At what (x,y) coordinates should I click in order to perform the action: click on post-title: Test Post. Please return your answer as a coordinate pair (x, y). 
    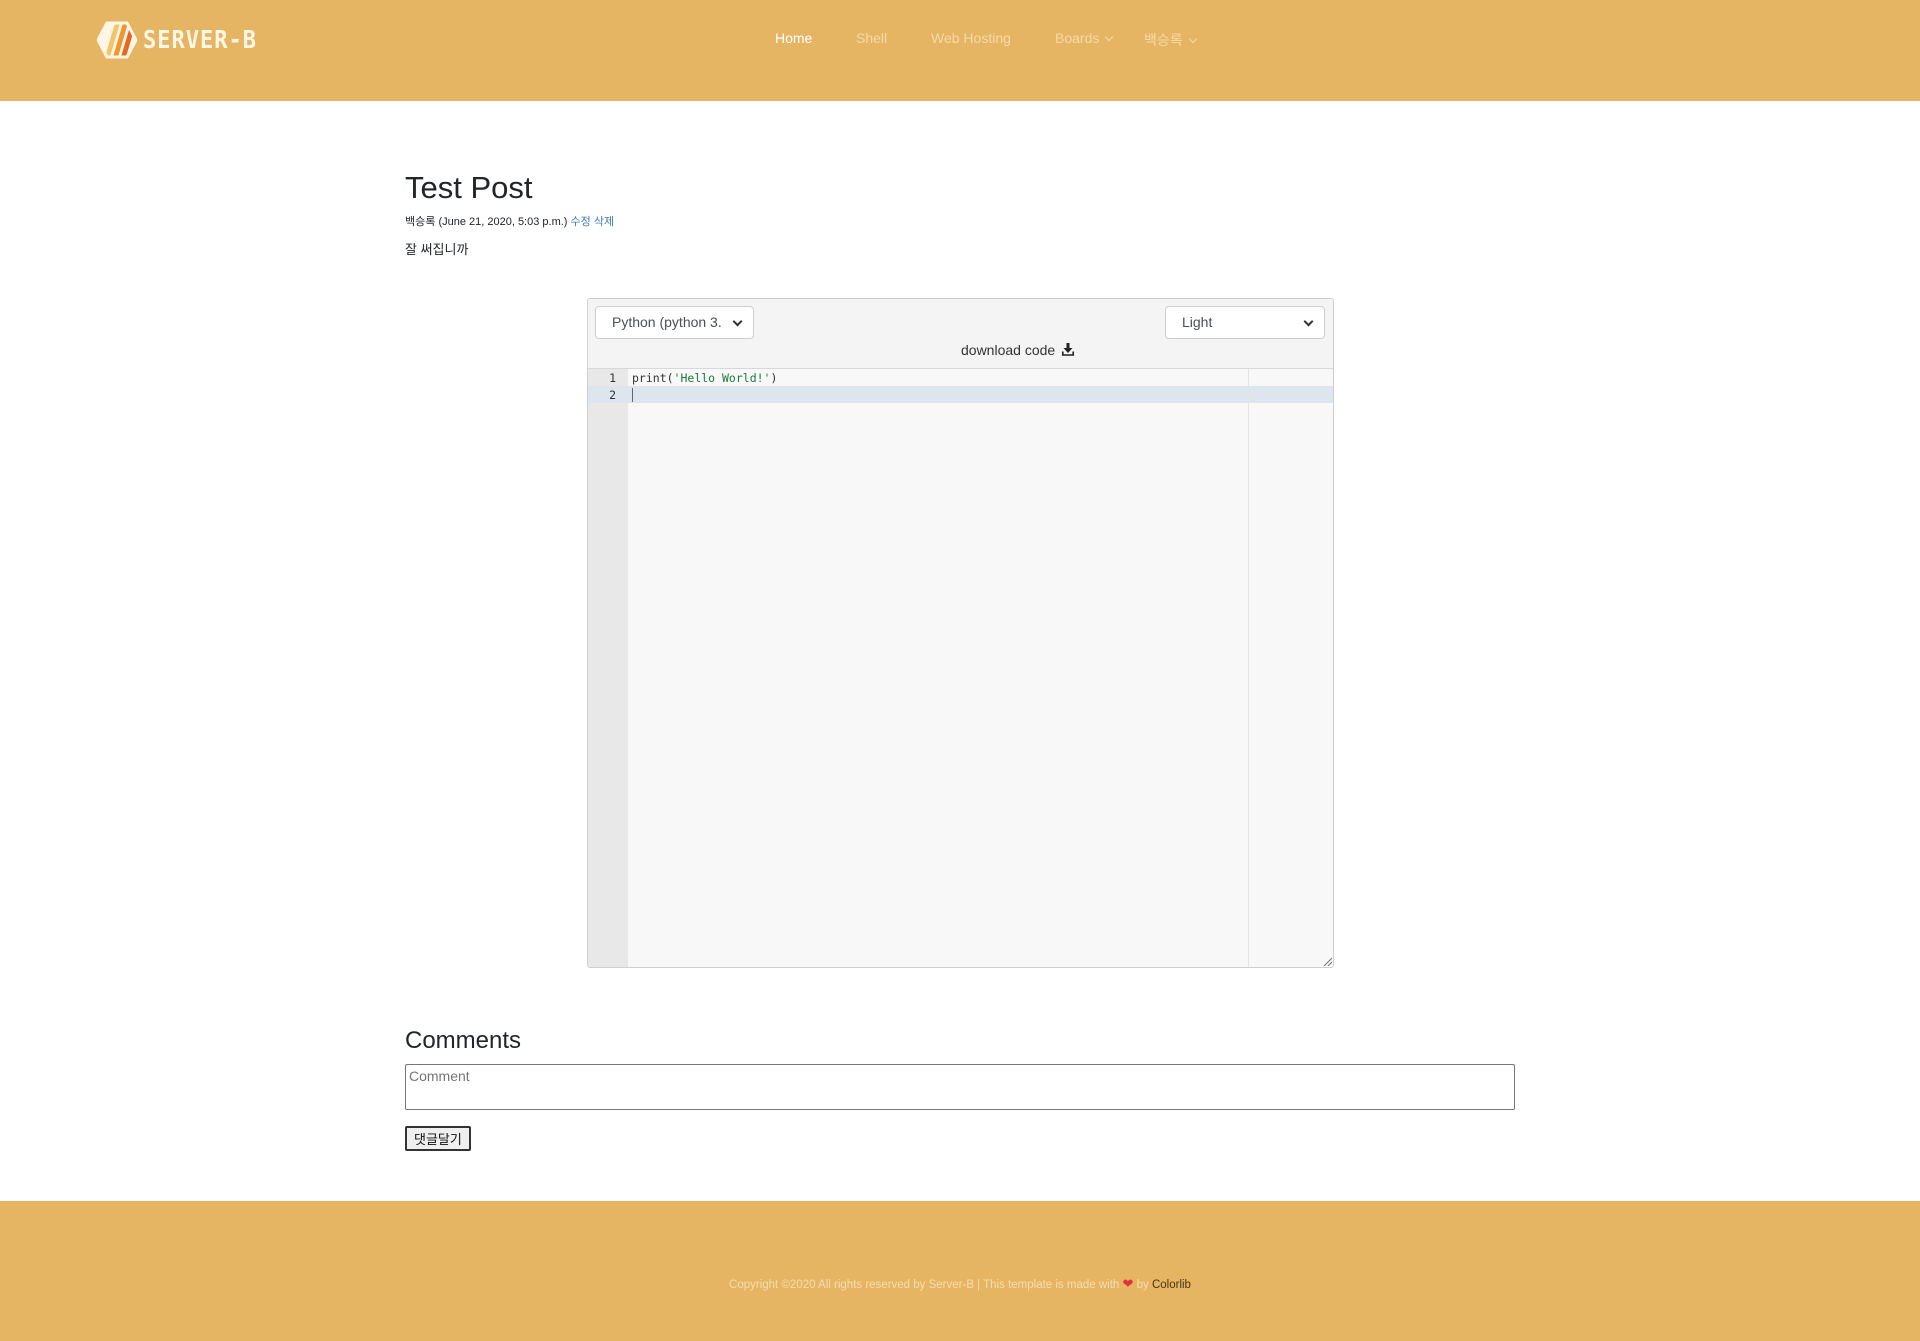
    Looking at the image, I should click on (469, 187).